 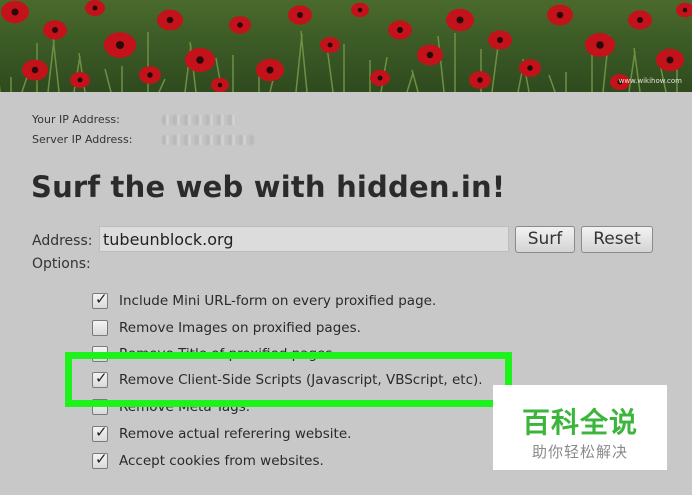 I want to click on address-input, so click(x=304, y=239).